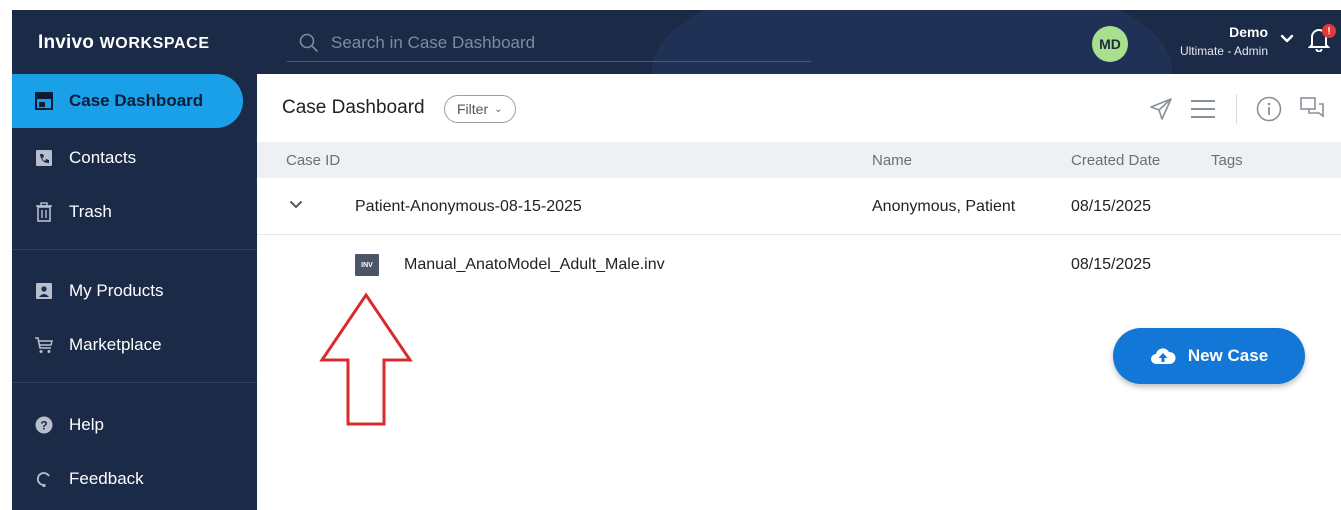 Image resolution: width=1341 pixels, height=510 pixels. I want to click on contacts-icon, so click(44, 158).